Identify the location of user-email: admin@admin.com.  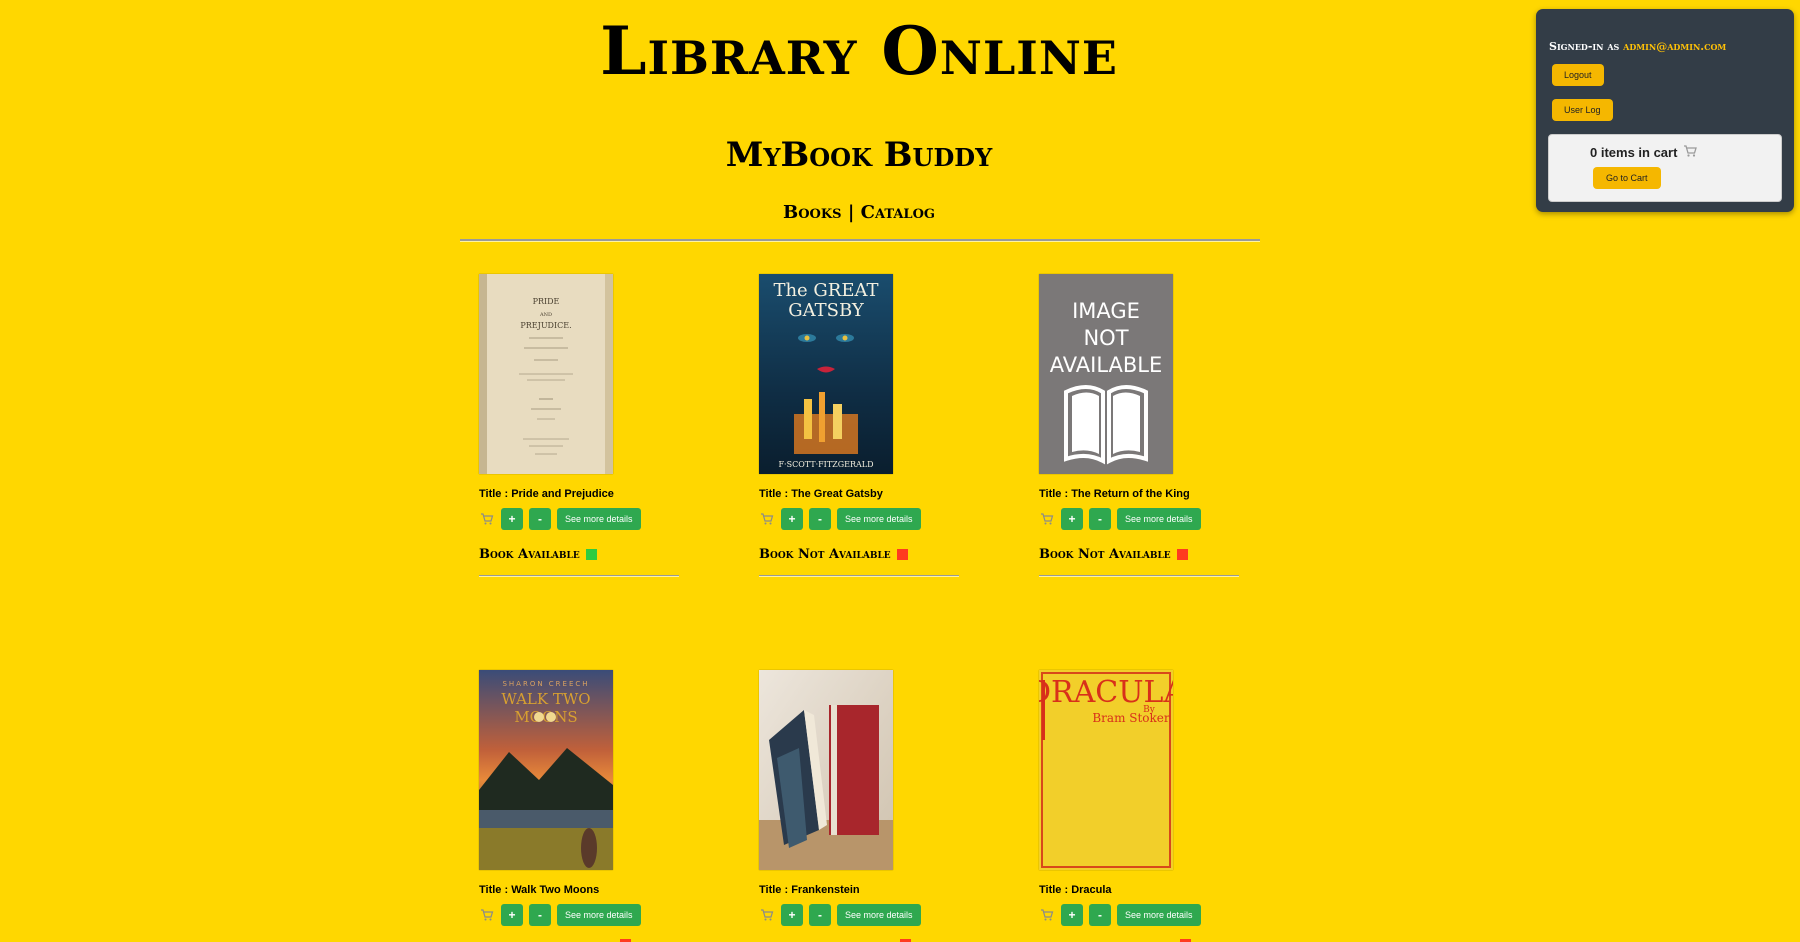
(1675, 46).